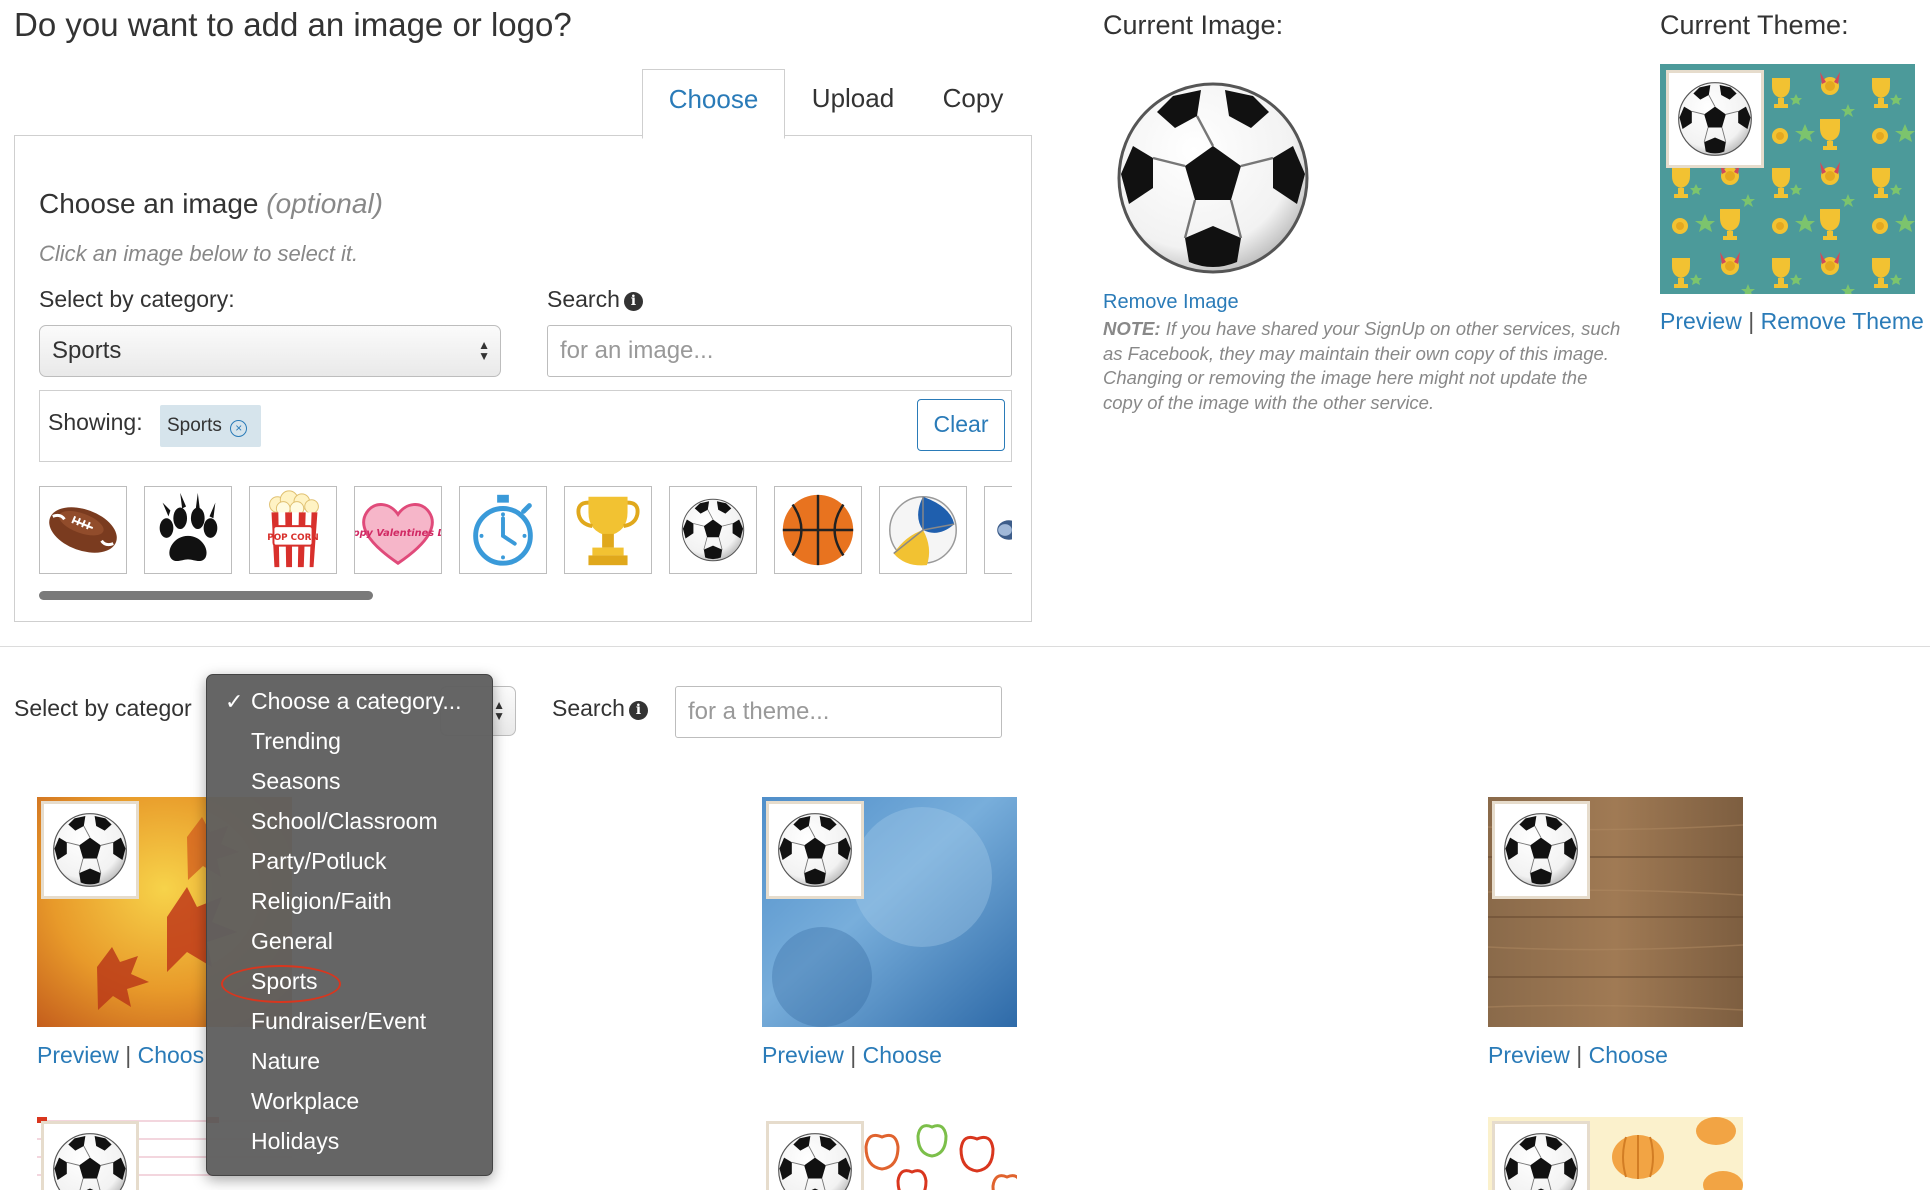 The image size is (1930, 1190). What do you see at coordinates (149, 203) in the screenshot?
I see `chooser-title-text: Choose an image` at bounding box center [149, 203].